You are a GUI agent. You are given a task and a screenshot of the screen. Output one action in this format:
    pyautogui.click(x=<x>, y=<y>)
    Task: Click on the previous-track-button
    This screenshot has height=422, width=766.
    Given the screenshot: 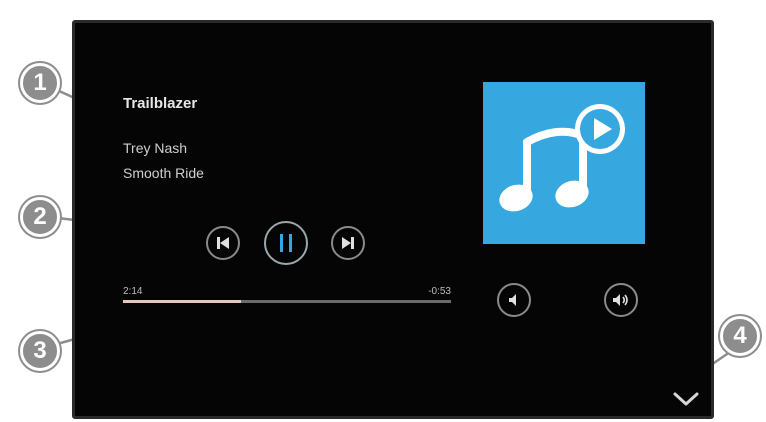 What is the action you would take?
    pyautogui.click(x=223, y=243)
    